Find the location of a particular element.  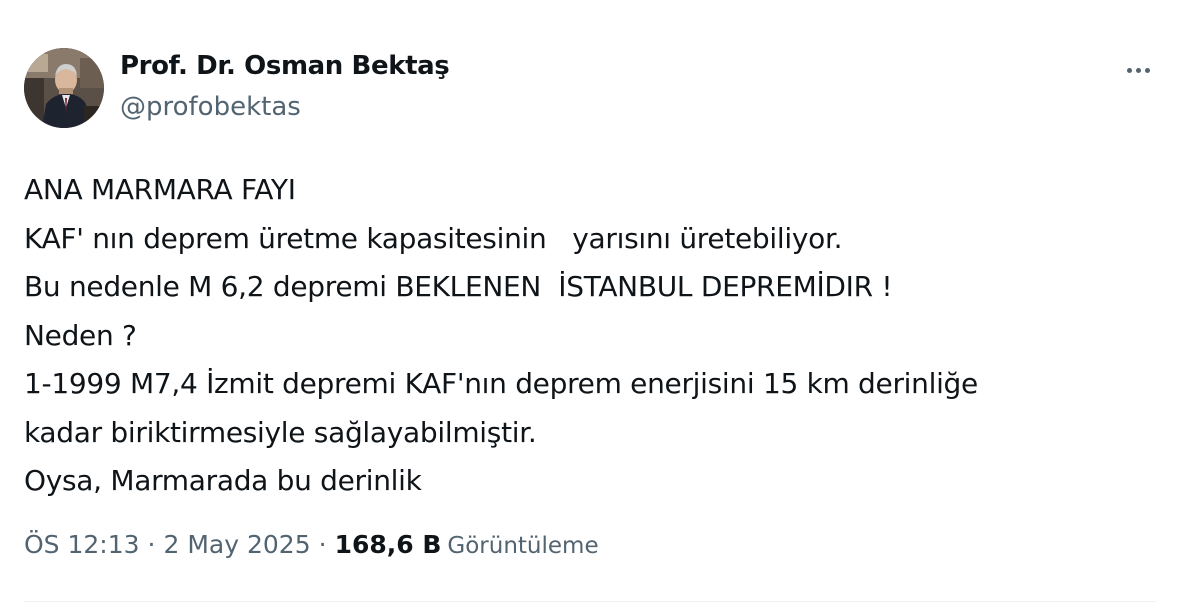

tweet-date: 2 May 2025 is located at coordinates (237, 544).